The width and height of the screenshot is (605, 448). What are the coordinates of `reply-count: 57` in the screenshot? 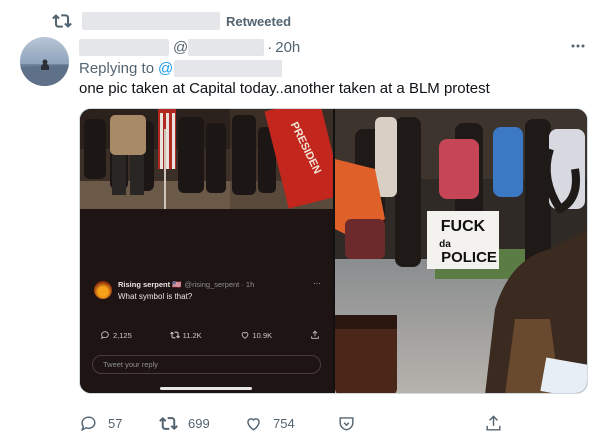 It's located at (115, 423).